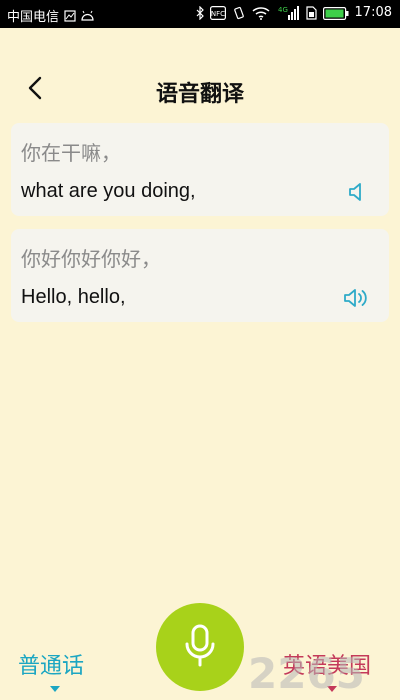 This screenshot has width=400, height=700. Describe the element at coordinates (73, 297) in the screenshot. I see `translated-text: Hello, hello,` at that location.